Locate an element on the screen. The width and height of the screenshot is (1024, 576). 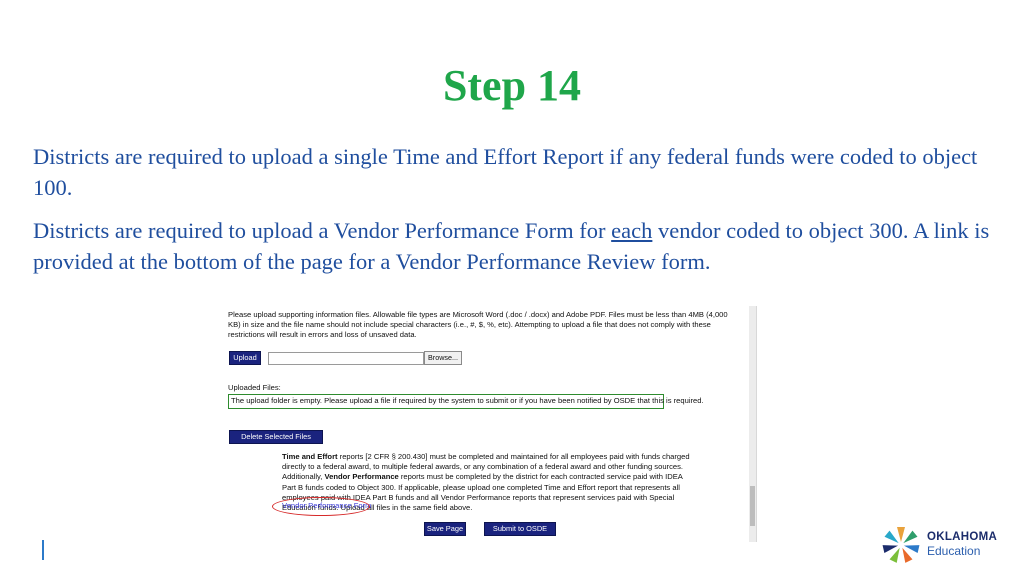
save-page-button: Save Page is located at coordinates (445, 529).